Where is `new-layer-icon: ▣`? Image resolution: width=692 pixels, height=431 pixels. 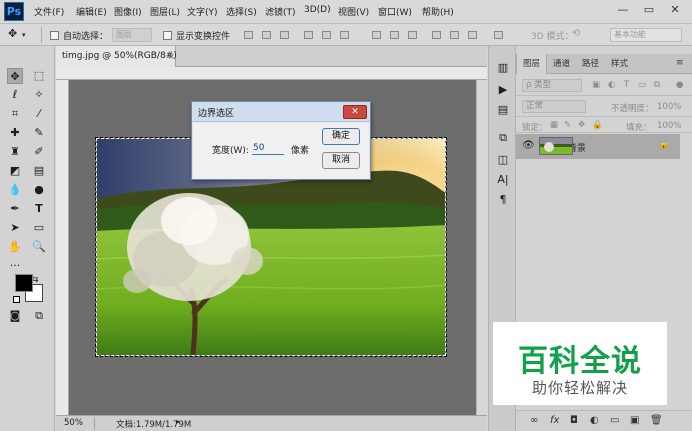 new-layer-icon: ▣ is located at coordinates (634, 420).